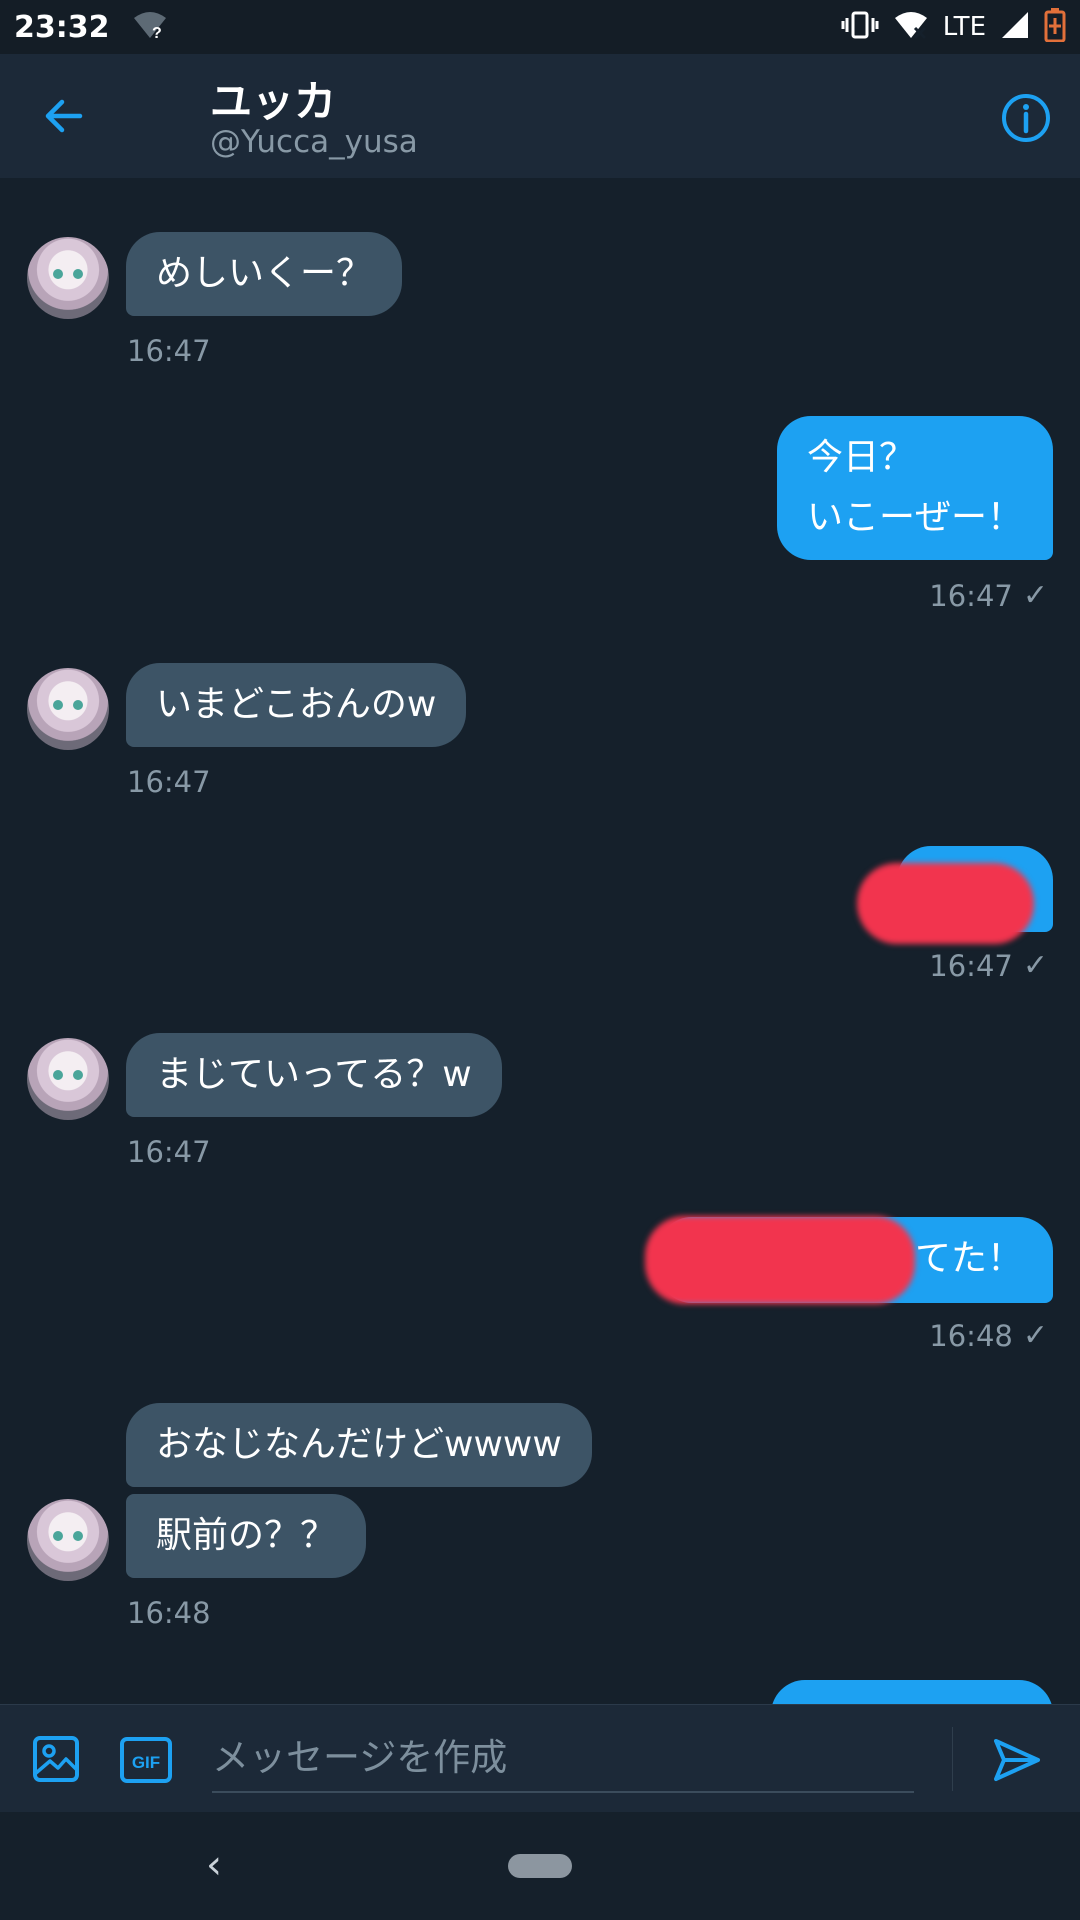 This screenshot has width=1080, height=1920. I want to click on message-bubble-incoming: いまどこおんのw, so click(296, 705).